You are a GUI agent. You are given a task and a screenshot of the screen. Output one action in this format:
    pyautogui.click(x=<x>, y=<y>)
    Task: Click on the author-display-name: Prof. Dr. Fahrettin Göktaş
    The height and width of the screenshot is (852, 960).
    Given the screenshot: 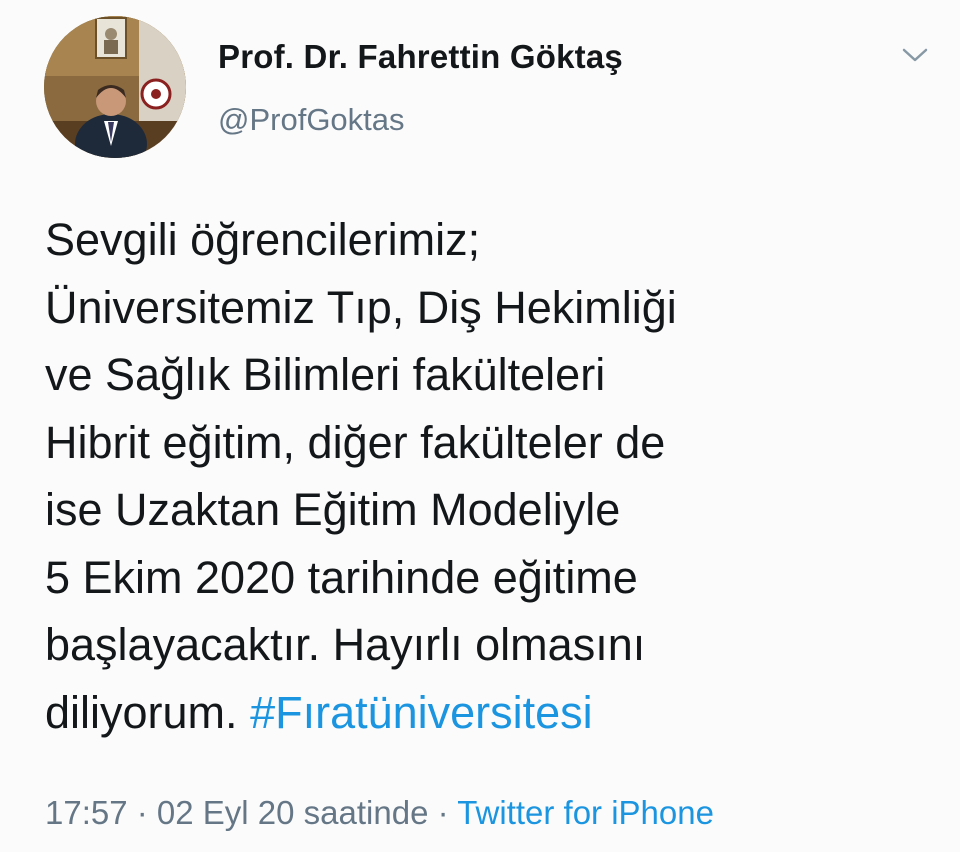 What is the action you would take?
    pyautogui.click(x=420, y=57)
    